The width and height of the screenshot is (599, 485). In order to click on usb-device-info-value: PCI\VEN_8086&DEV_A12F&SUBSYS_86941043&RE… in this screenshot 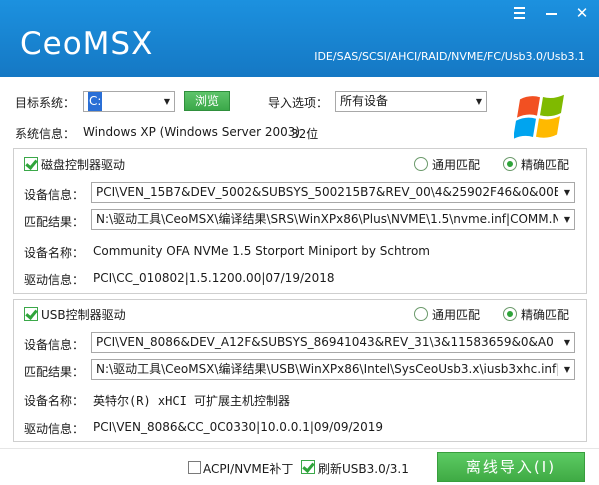, I will do `click(325, 342)`.